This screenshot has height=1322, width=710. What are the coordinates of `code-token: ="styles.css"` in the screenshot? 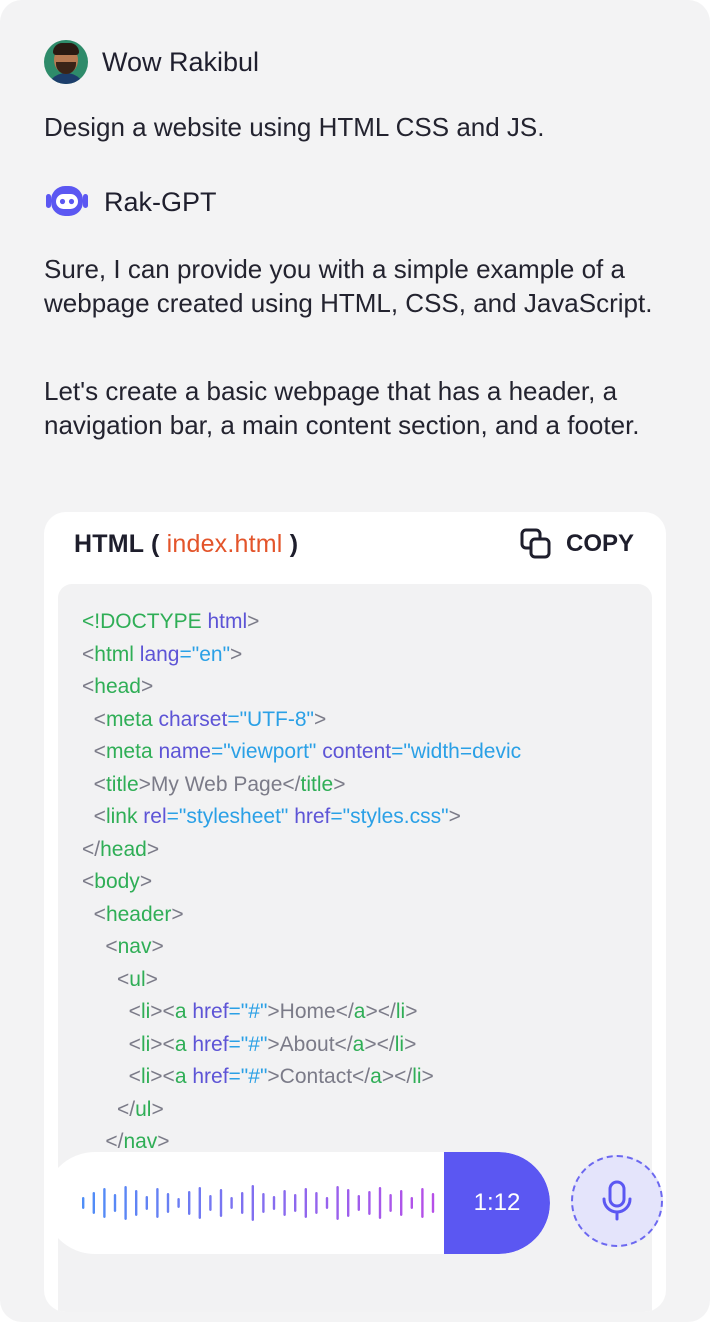 It's located at (389, 816).